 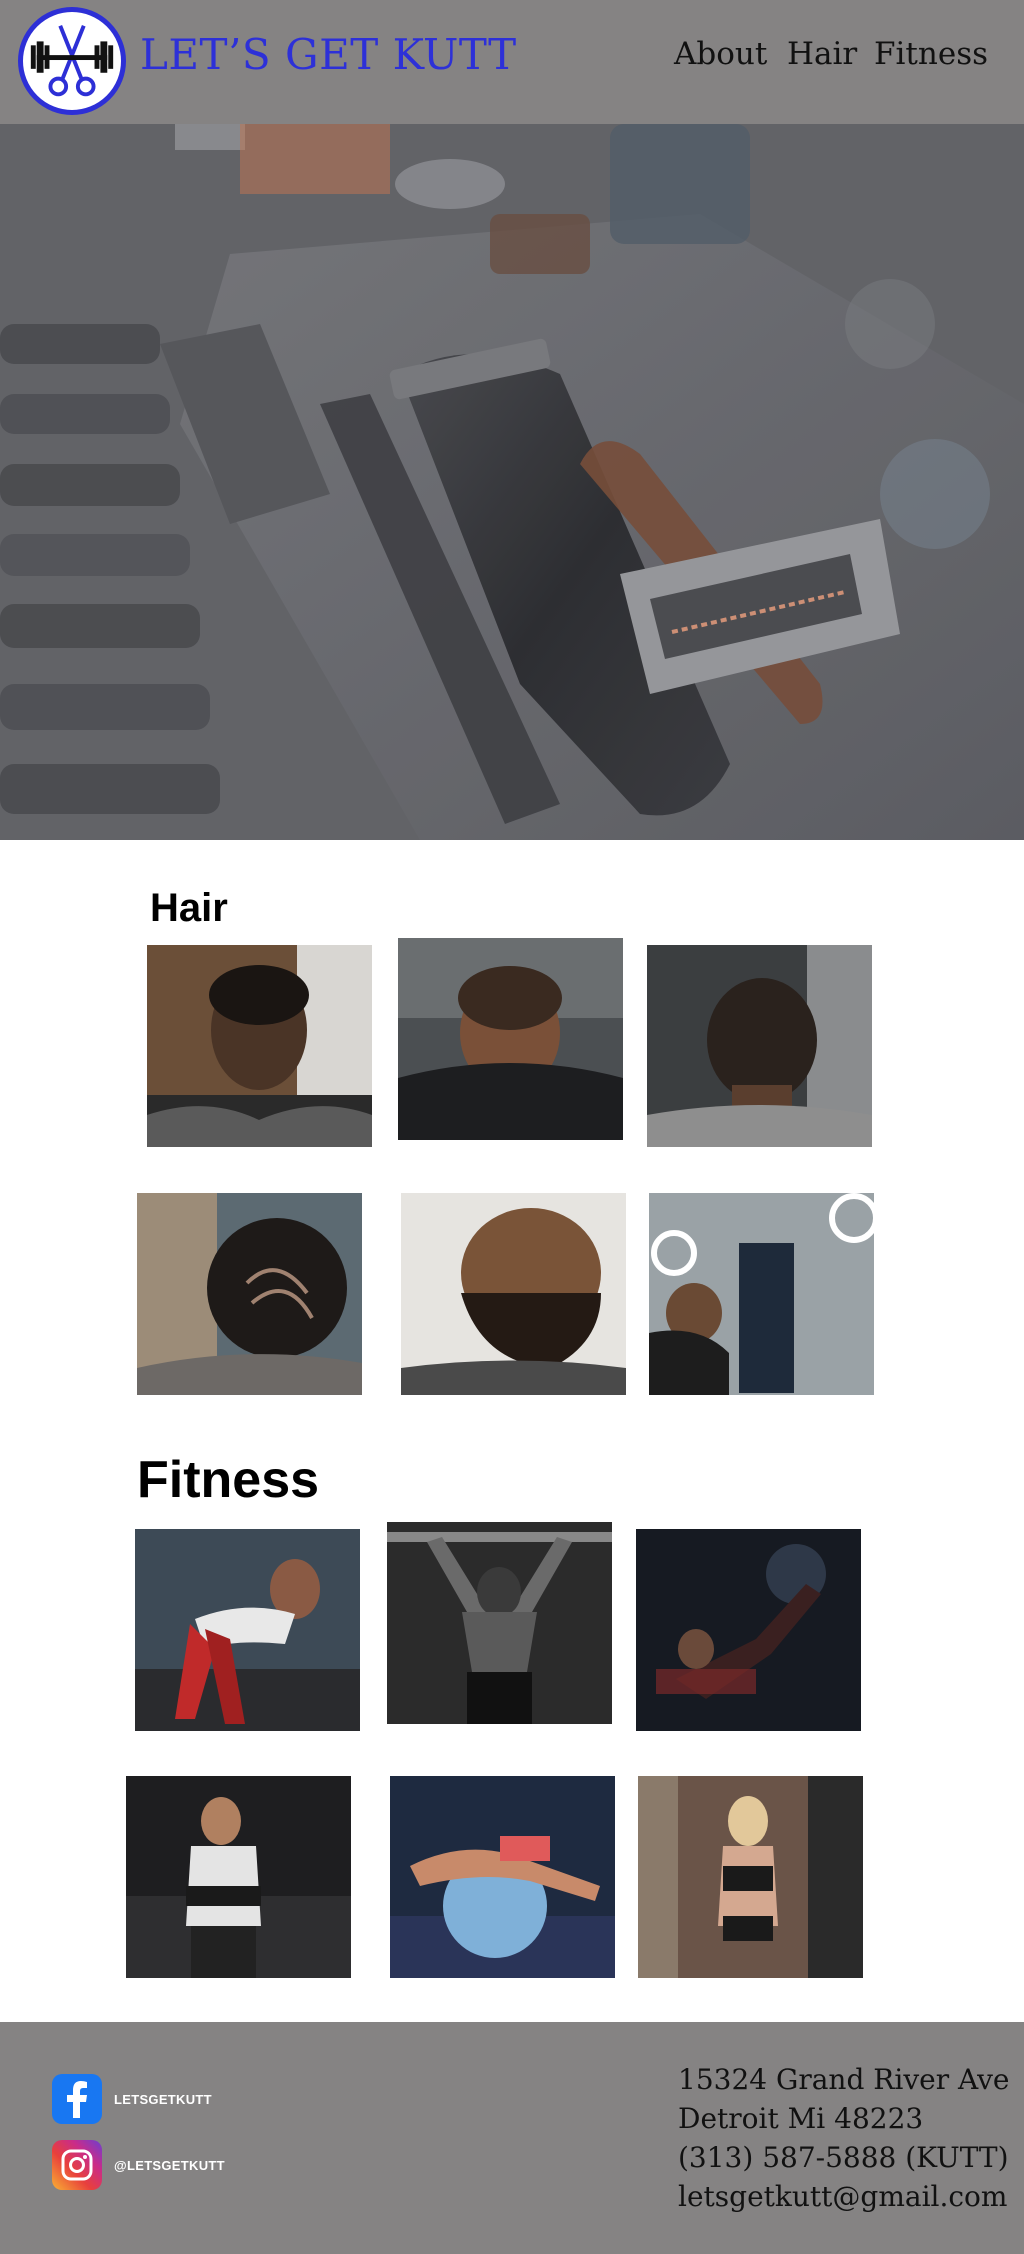 What do you see at coordinates (843, 2196) in the screenshot?
I see `email-link: letsgetkutt@gmail.com` at bounding box center [843, 2196].